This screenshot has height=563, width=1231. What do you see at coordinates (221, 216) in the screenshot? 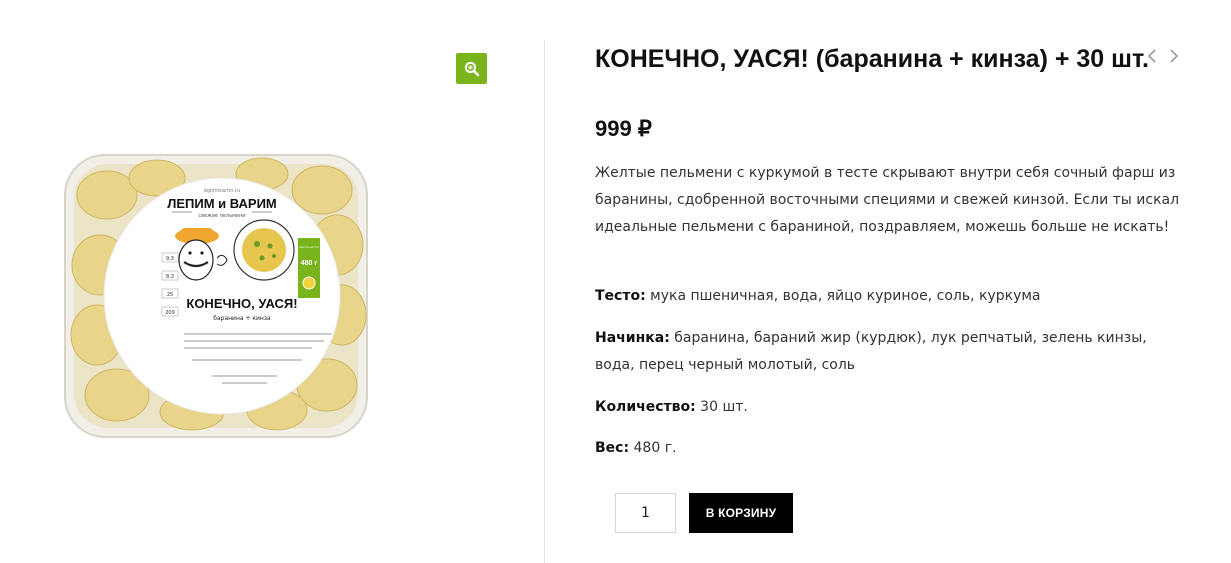
I see `label-brand-sub: свежие пельмени` at bounding box center [221, 216].